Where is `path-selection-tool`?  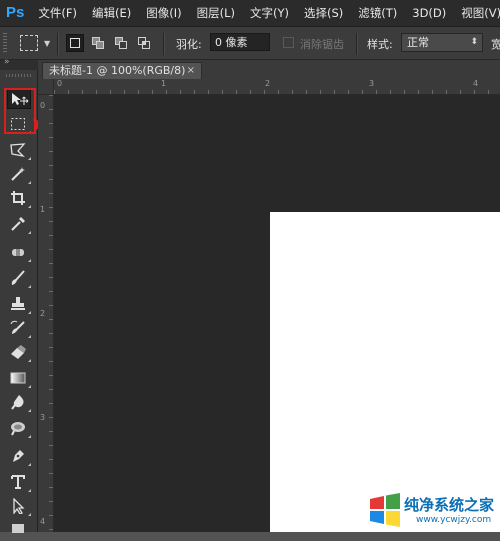
path-selection-tool is located at coordinates (19, 506).